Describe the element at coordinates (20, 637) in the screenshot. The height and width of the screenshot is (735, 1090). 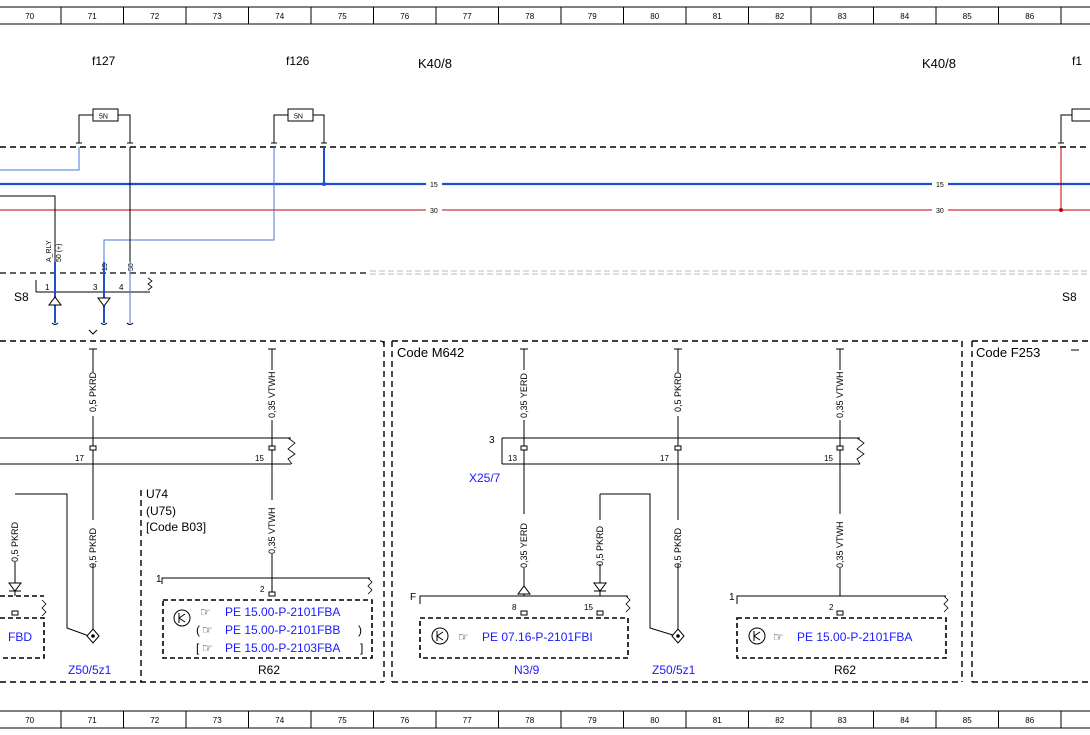
I see `fbd-fragment: FBD` at that location.